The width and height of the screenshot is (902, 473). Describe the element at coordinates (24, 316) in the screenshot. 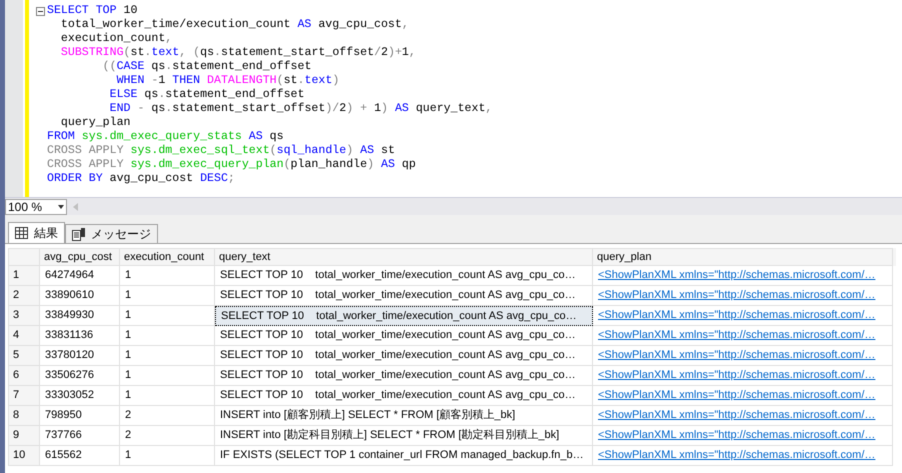

I see `row-header: 3` at that location.